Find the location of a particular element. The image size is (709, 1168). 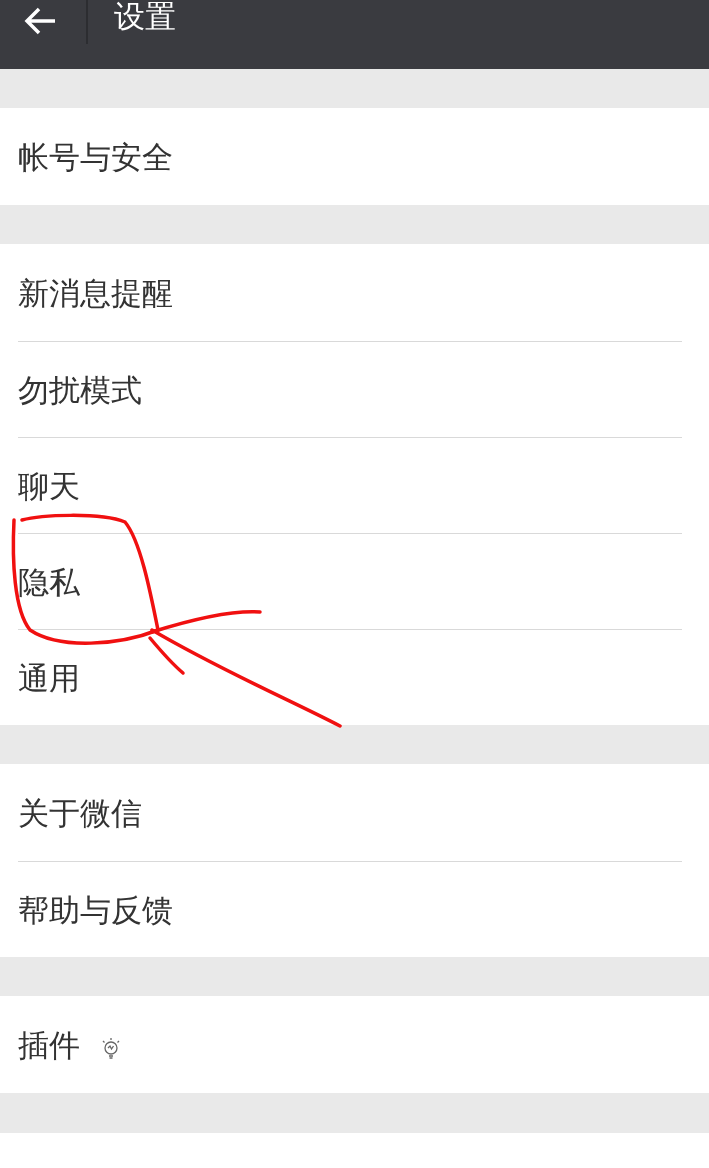

settings-item: 通用 is located at coordinates (350, 677).